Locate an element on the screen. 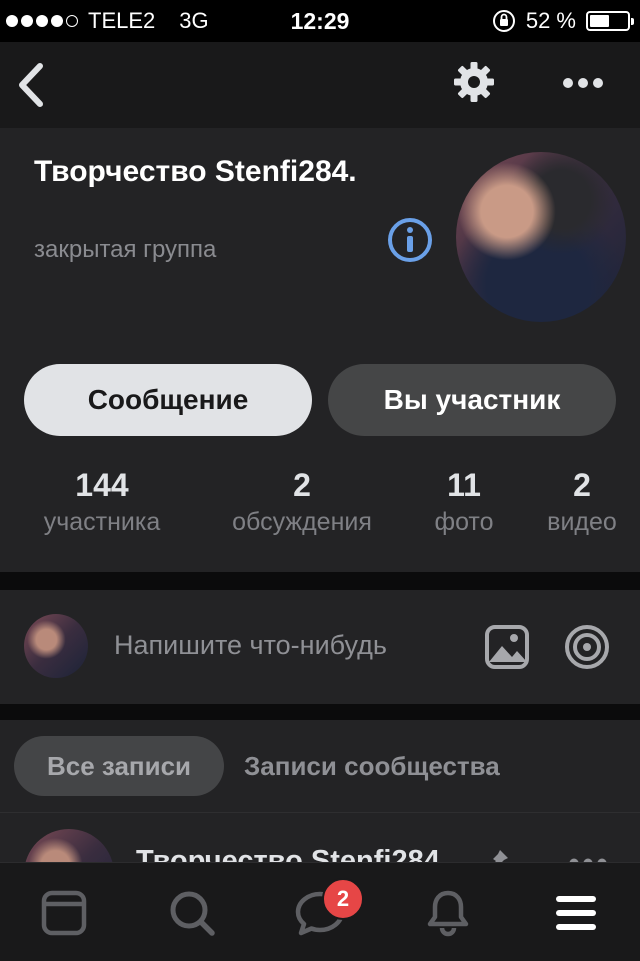  post-author-avatar is located at coordinates (69, 846).